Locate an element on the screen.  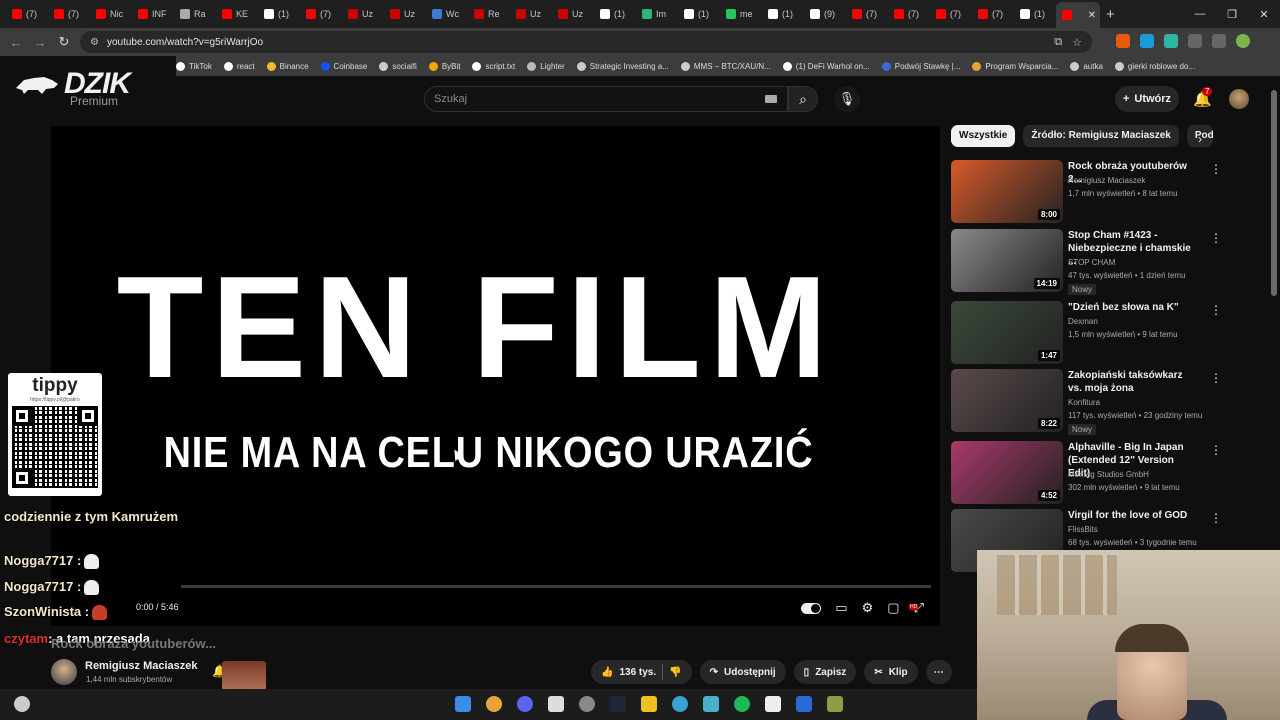
chip-all: Wszystkie is located at coordinates (983, 136).